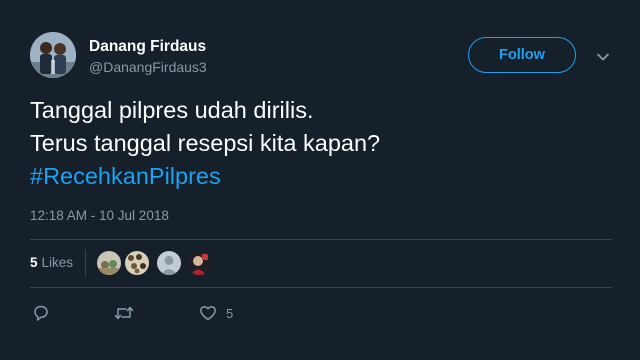 Image resolution: width=640 pixels, height=360 pixels. Describe the element at coordinates (169, 263) in the screenshot. I see `liker-avatar-default` at that location.